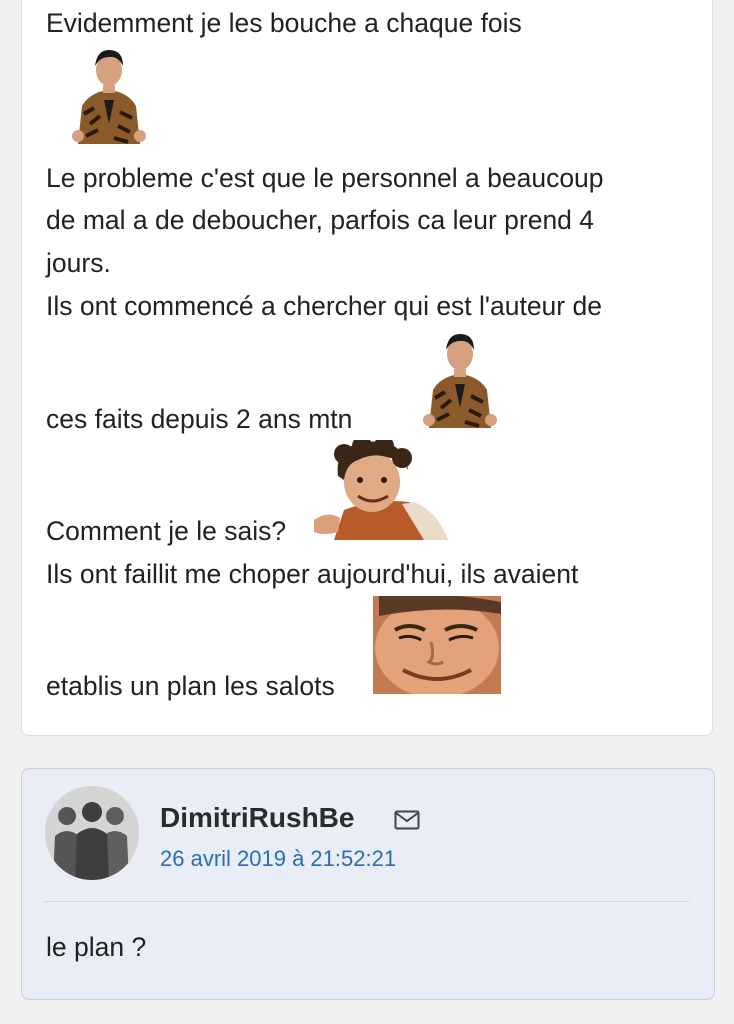  Describe the element at coordinates (96, 947) in the screenshot. I see `reply-text: le plan ?` at that location.